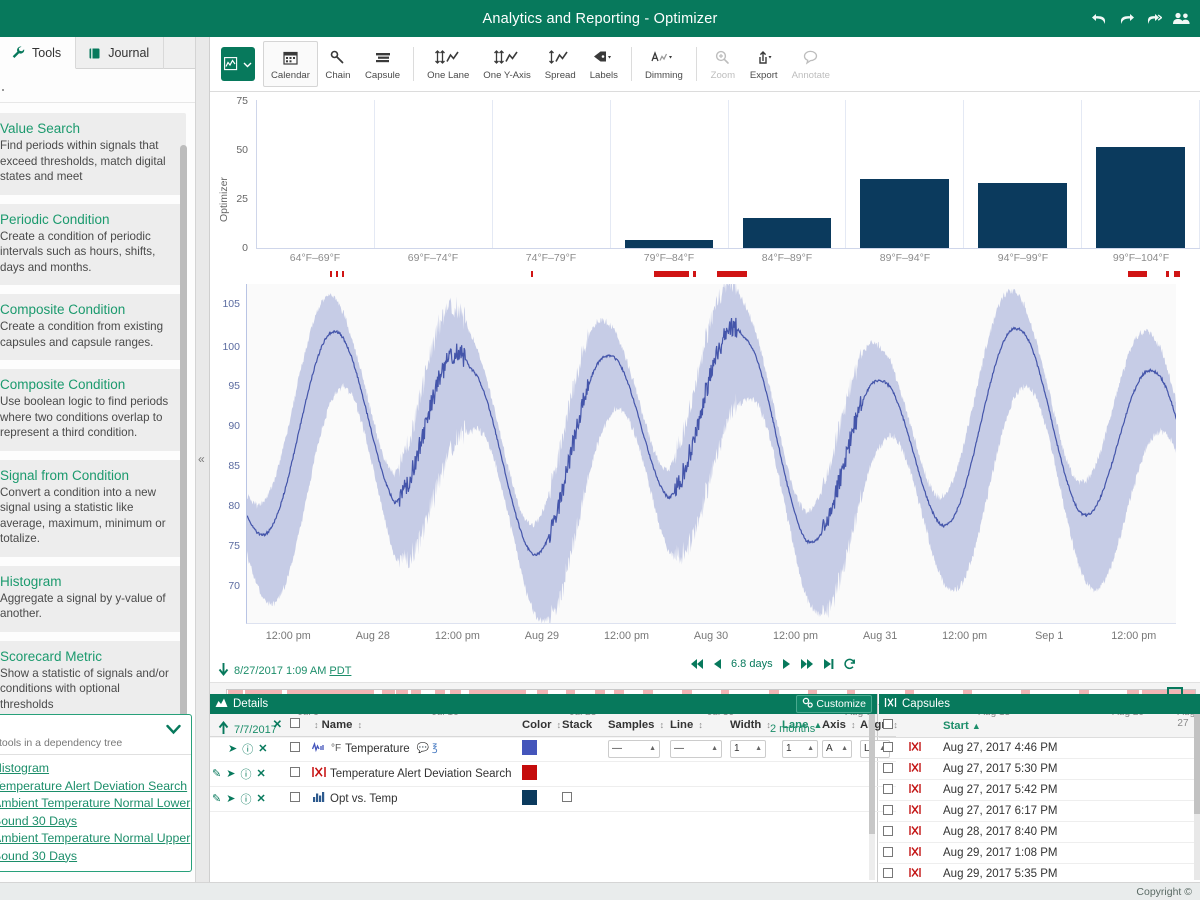 Image resolution: width=1200 pixels, height=900 pixels. I want to click on toolbar-calendar-button: Calendar, so click(290, 64).